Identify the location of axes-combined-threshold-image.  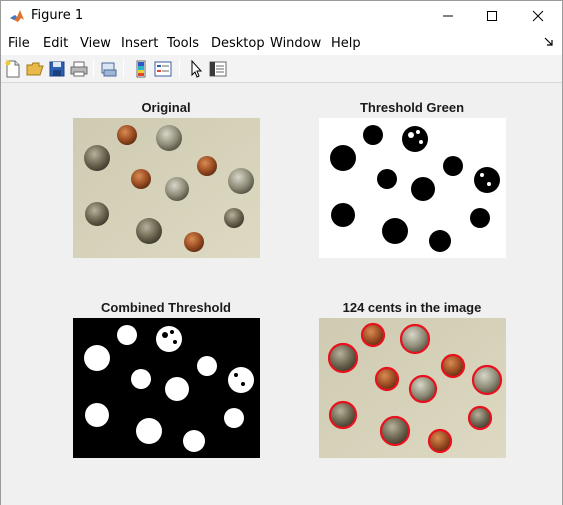
(166, 388).